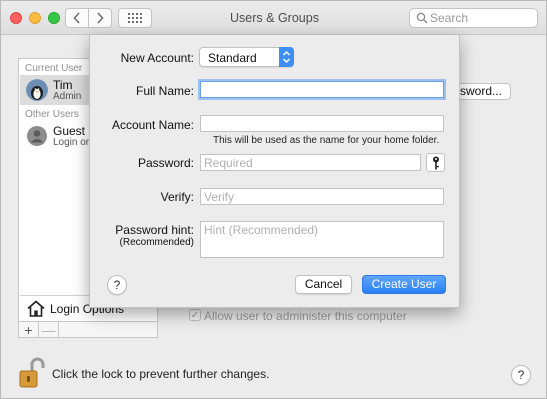 The height and width of the screenshot is (399, 547). What do you see at coordinates (54, 18) in the screenshot?
I see `zoom-window-button` at bounding box center [54, 18].